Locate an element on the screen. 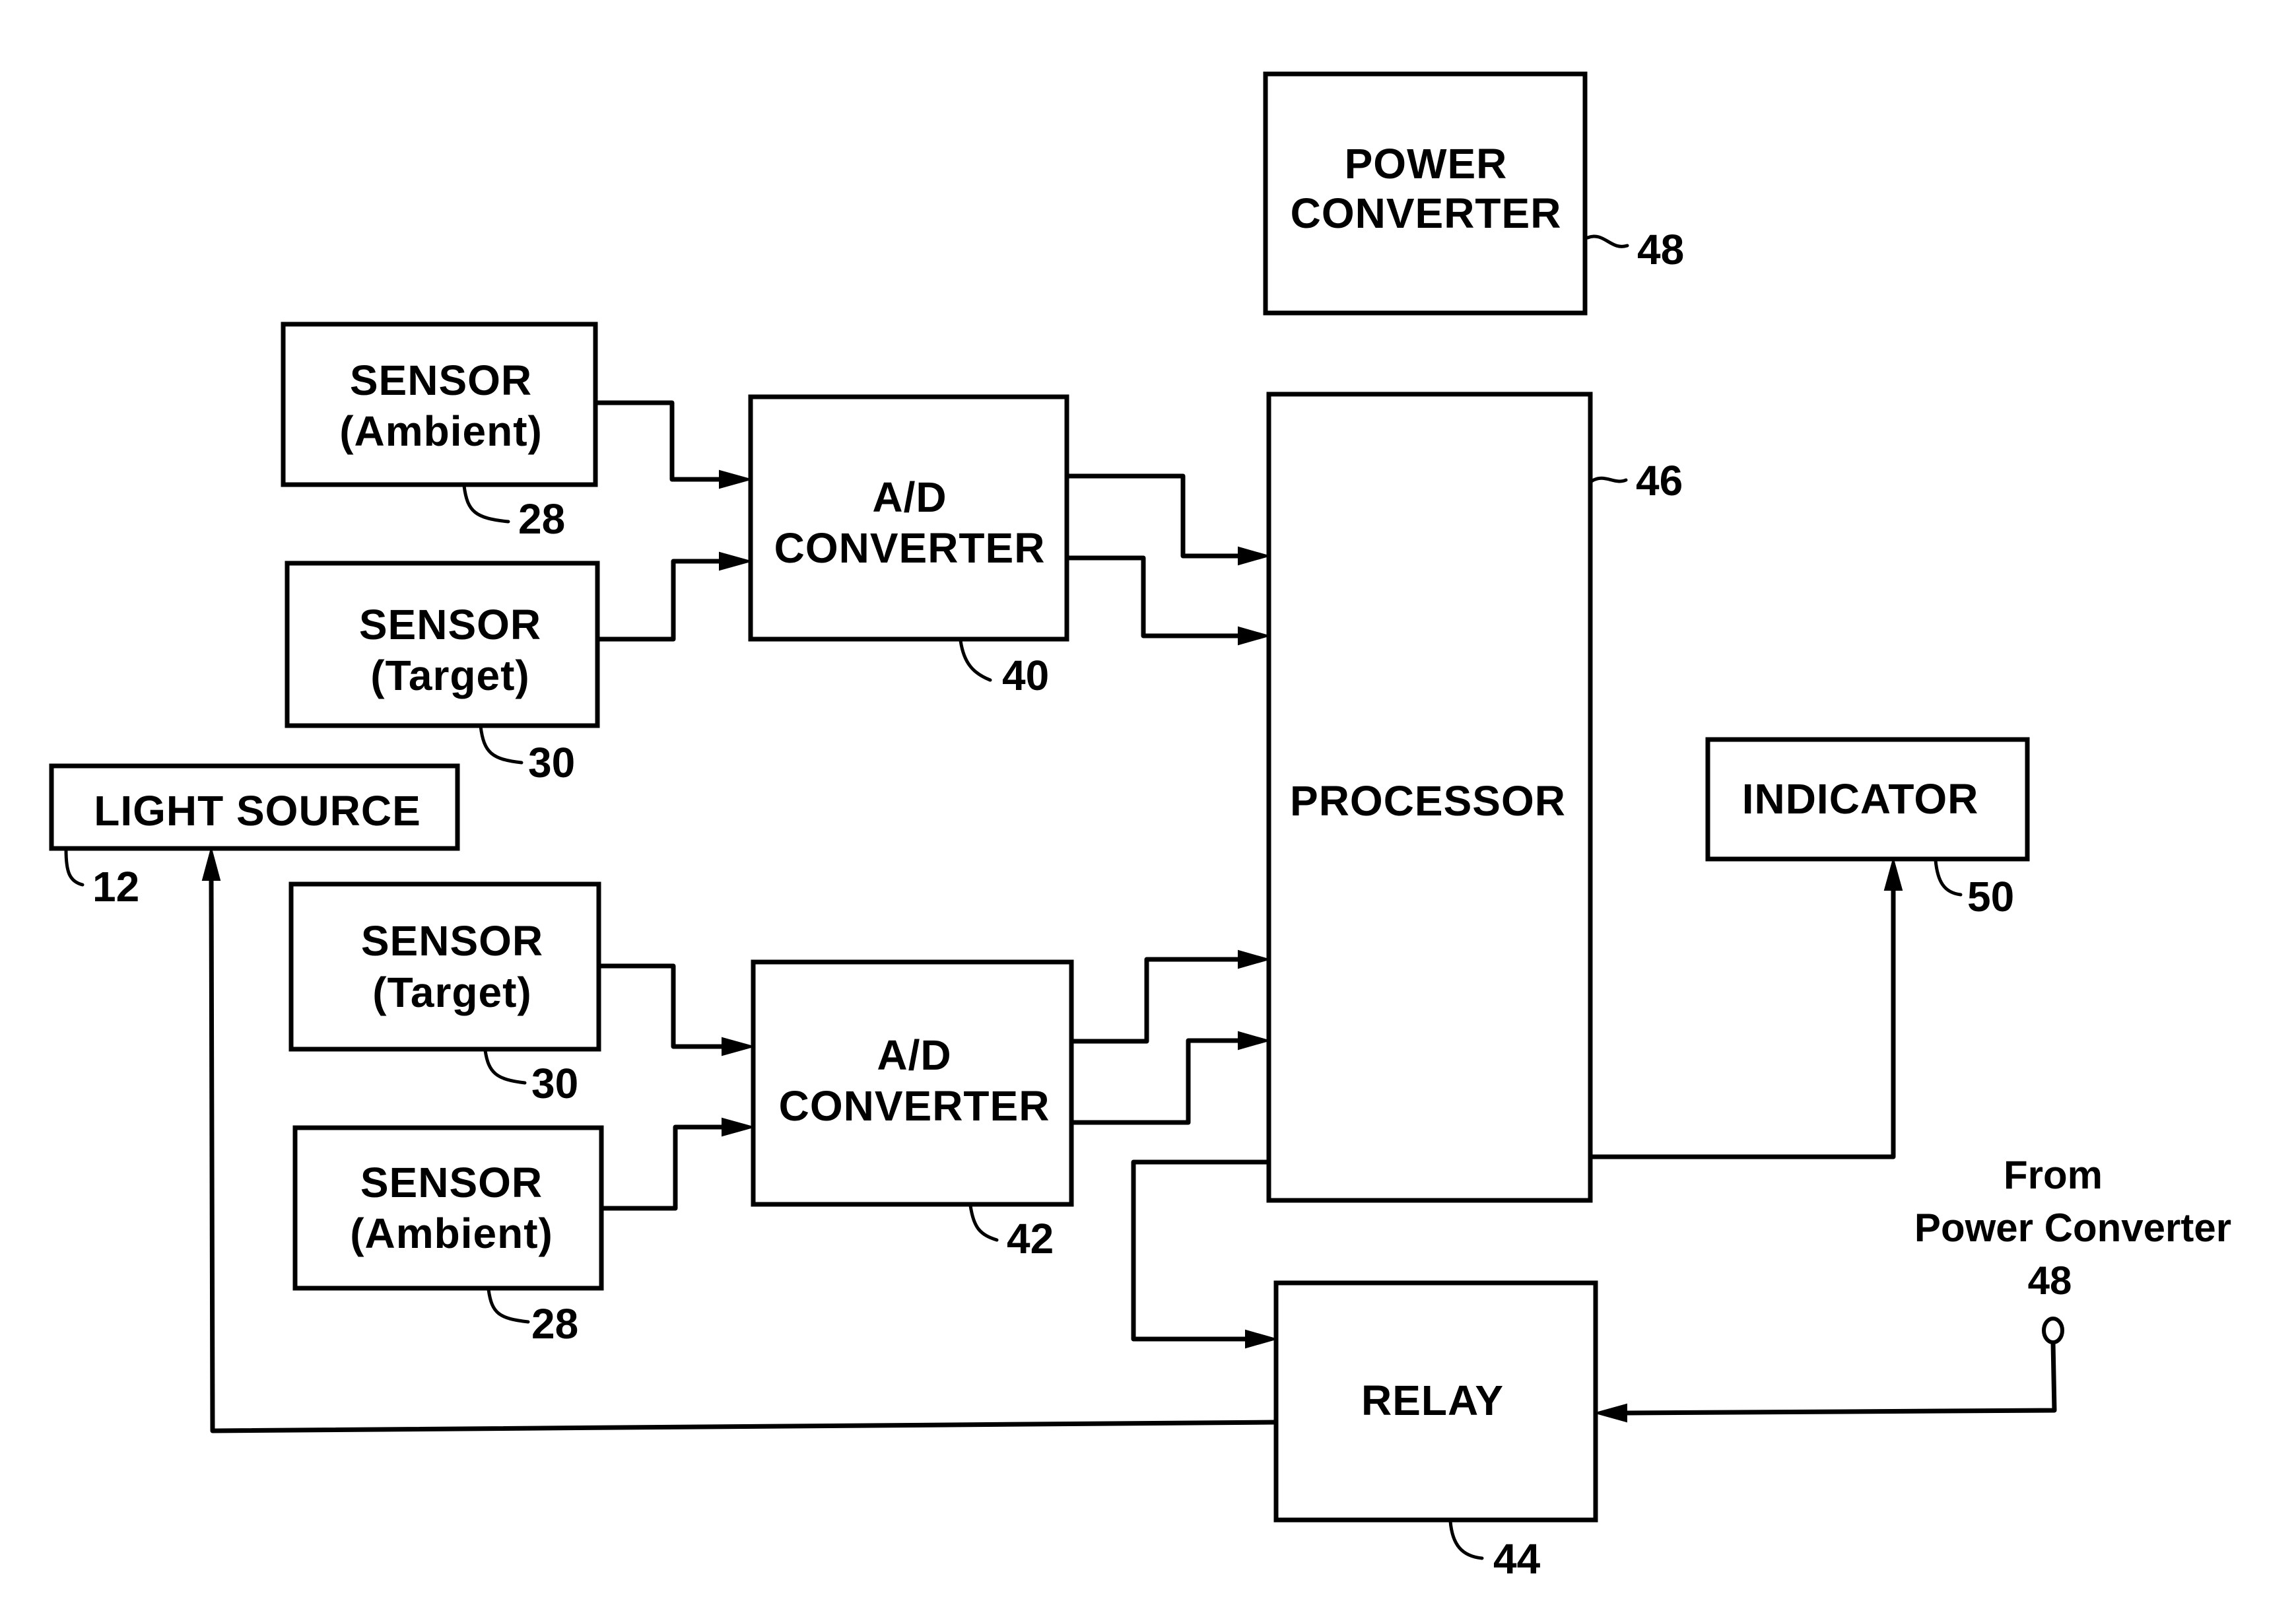 The width and height of the screenshot is (2296, 1617). wire-sensor-target-2-to-ad2 is located at coordinates (660, 1006).